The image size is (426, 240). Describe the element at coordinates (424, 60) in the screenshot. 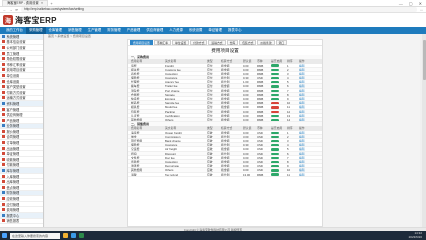

I see `scrollbar-thumb` at that location.